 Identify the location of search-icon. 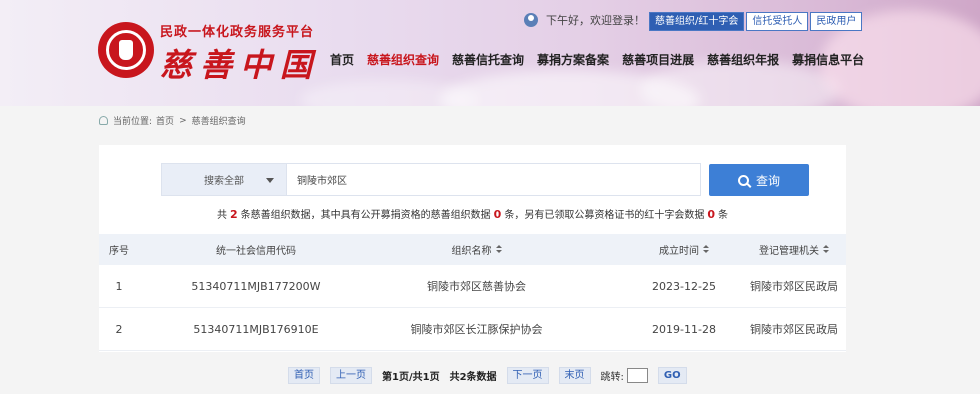
(743, 180).